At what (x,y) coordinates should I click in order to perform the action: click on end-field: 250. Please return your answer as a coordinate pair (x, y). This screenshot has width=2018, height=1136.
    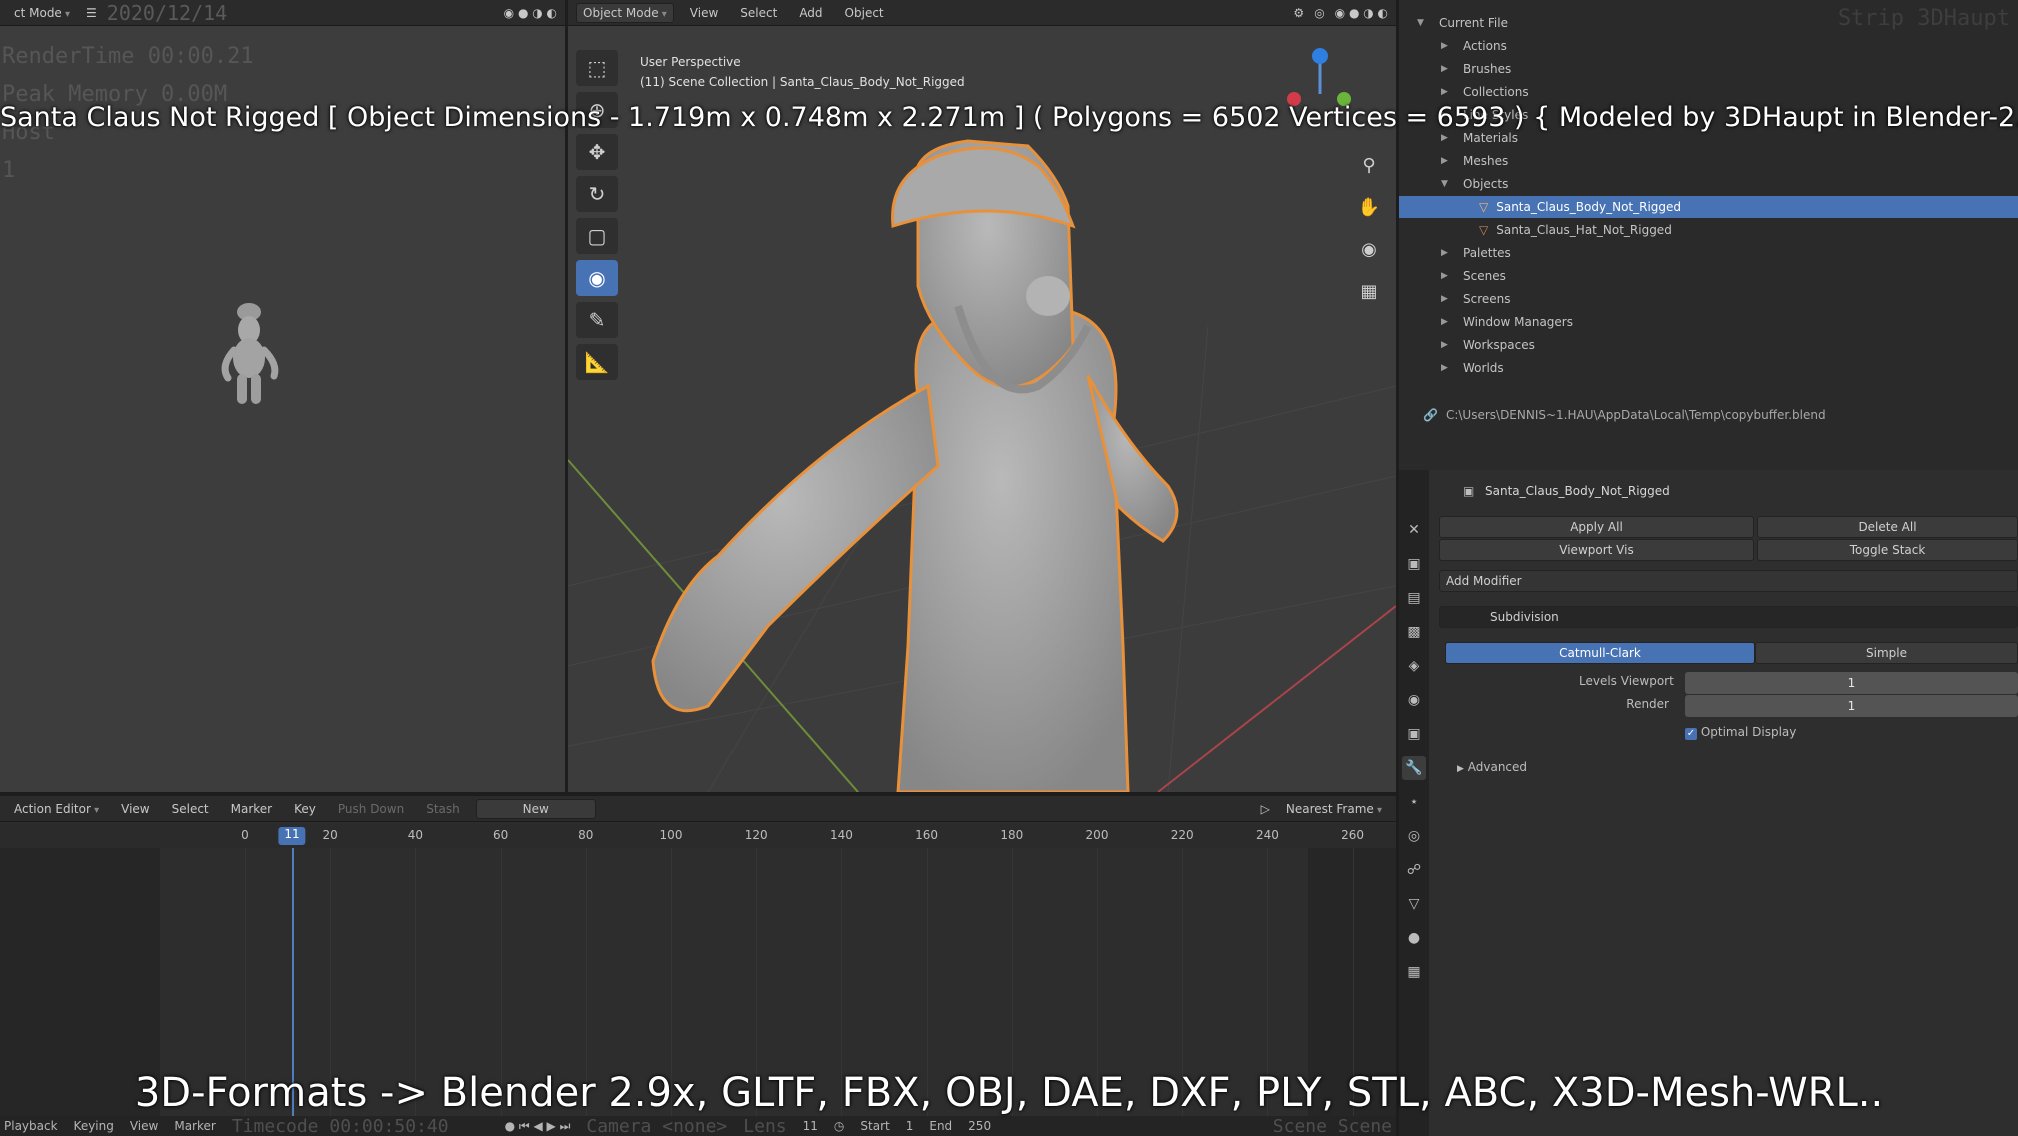
    Looking at the image, I should click on (979, 1126).